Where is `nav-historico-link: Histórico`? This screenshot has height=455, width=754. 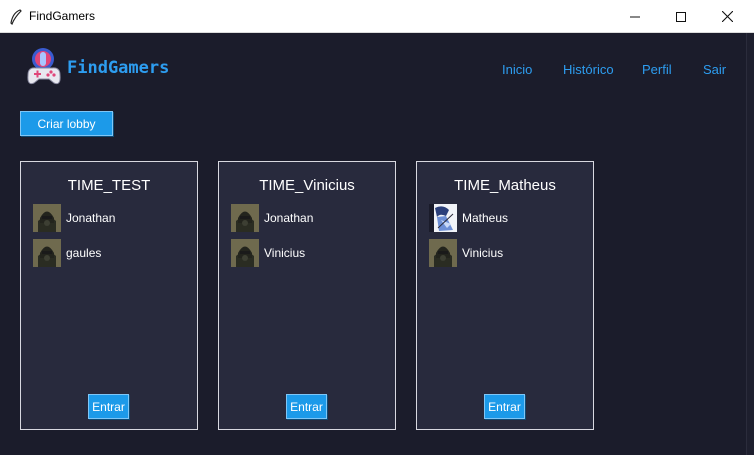
nav-historico-link: Histórico is located at coordinates (588, 69).